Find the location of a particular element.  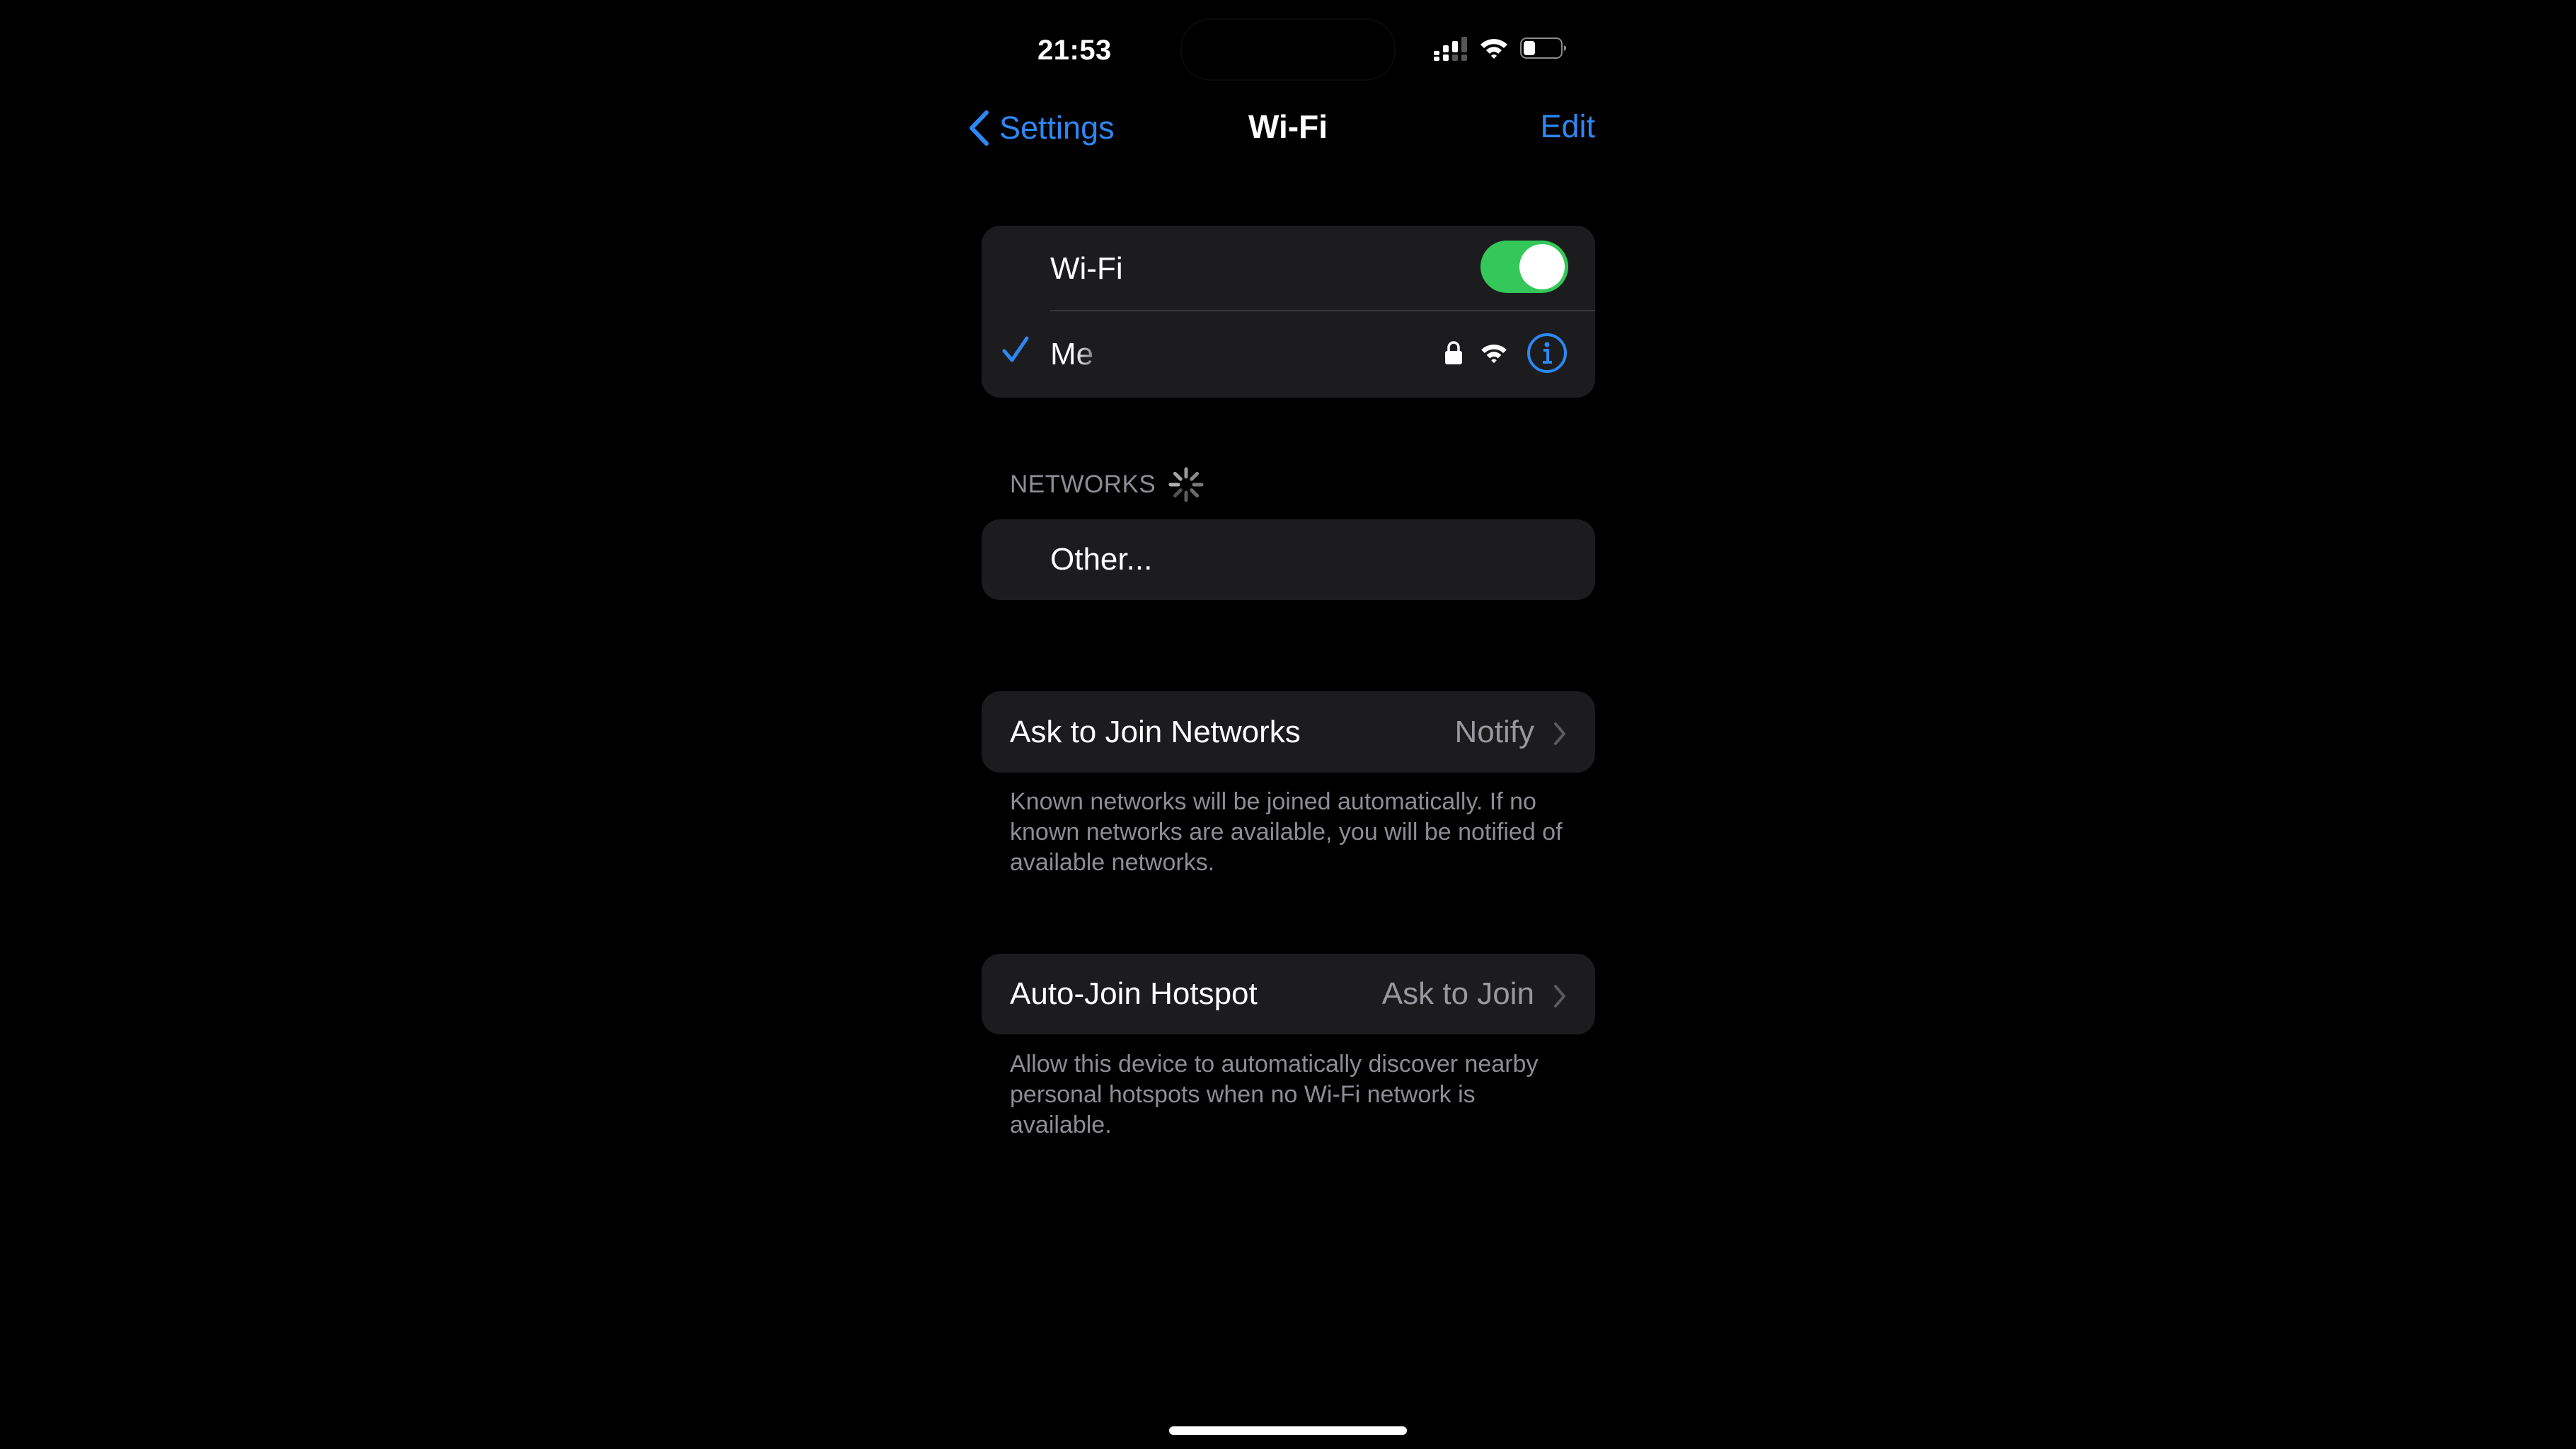

auto-join-hotspot-label: Auto-Join Hotspot is located at coordinates (1134, 993).